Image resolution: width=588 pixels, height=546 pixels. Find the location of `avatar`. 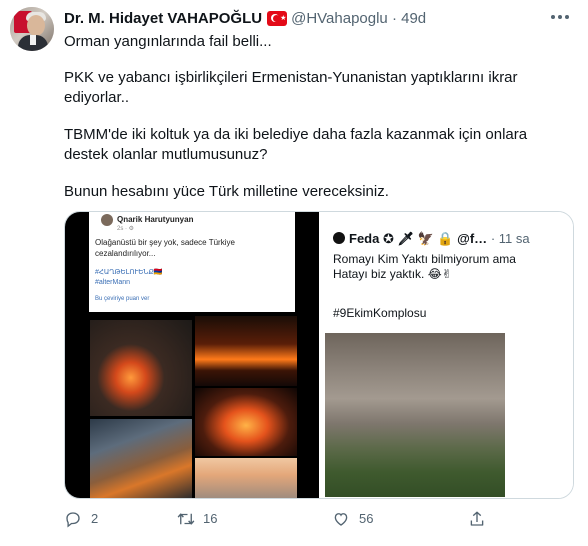

avatar is located at coordinates (32, 29).